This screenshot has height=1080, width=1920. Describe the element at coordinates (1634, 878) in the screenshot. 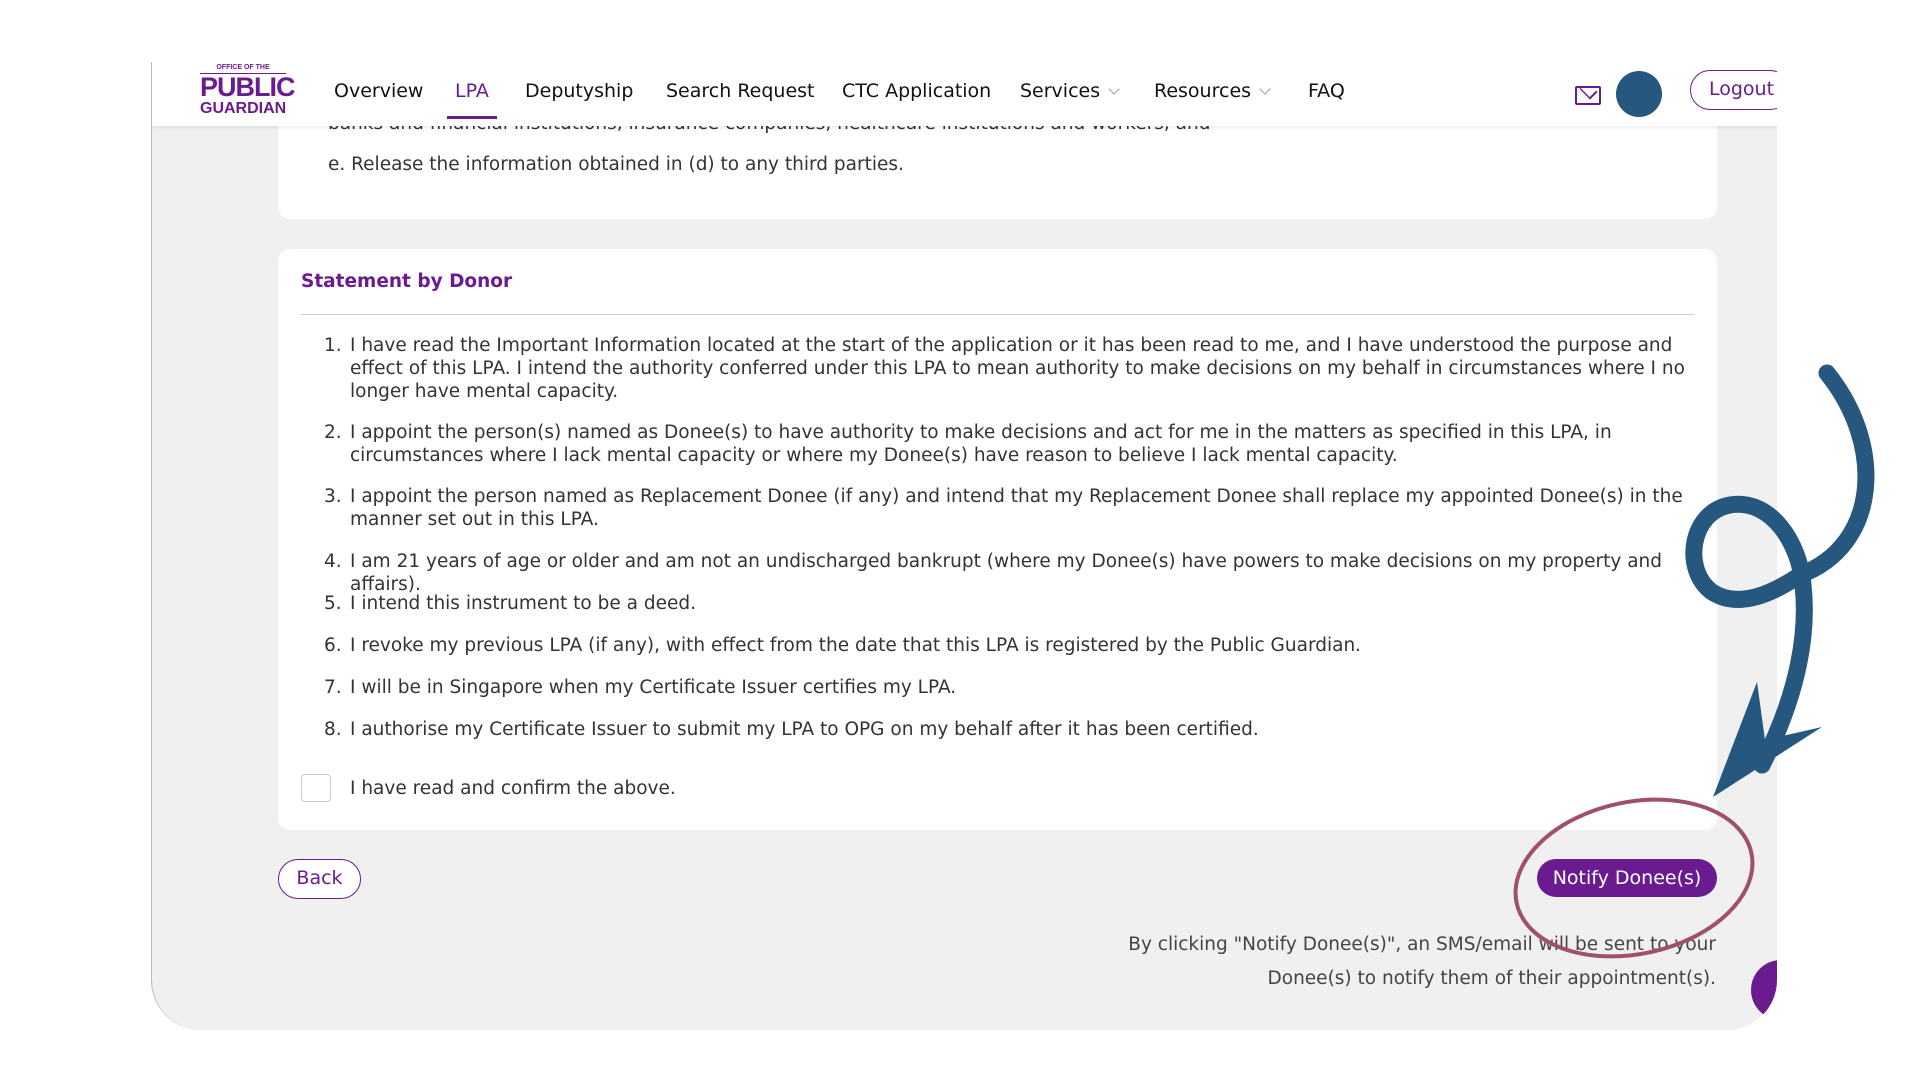

I see `circle-annotation` at that location.